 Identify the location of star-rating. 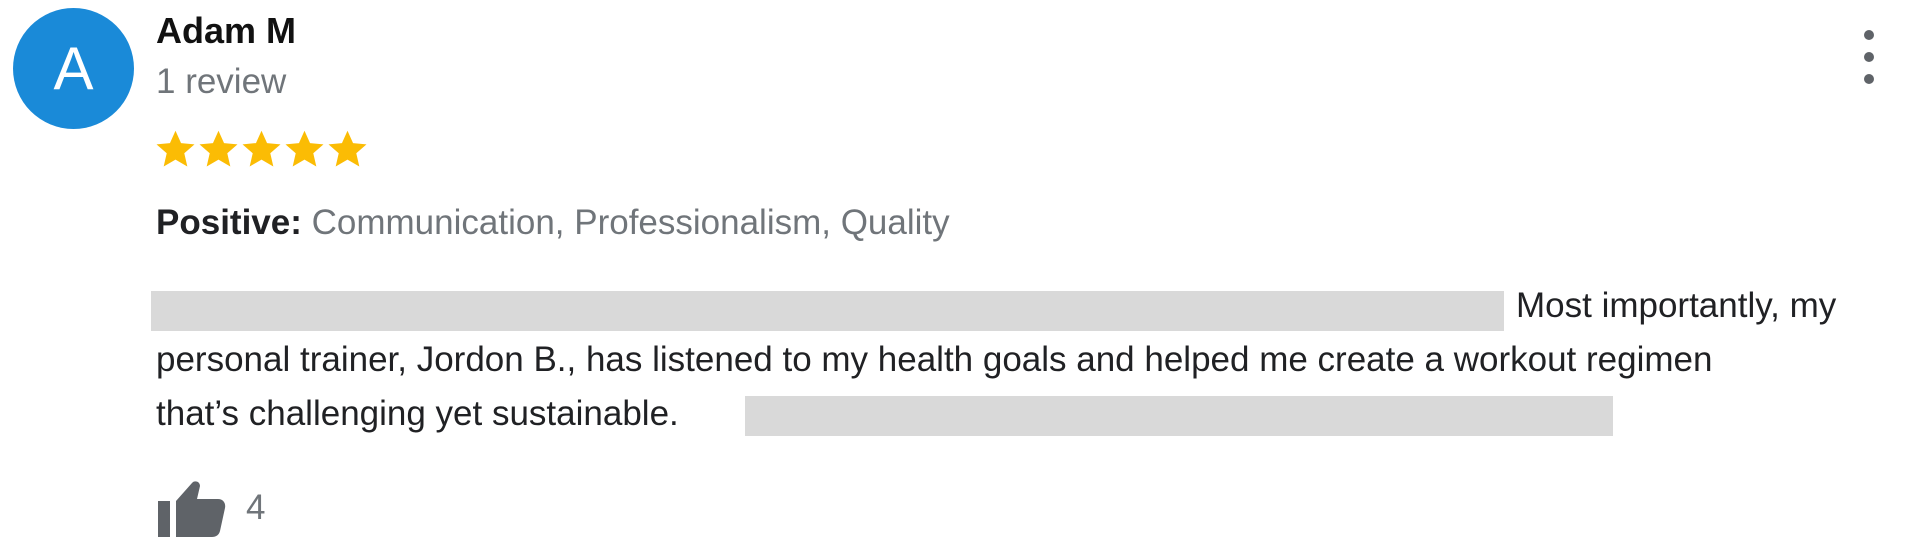
(261, 152).